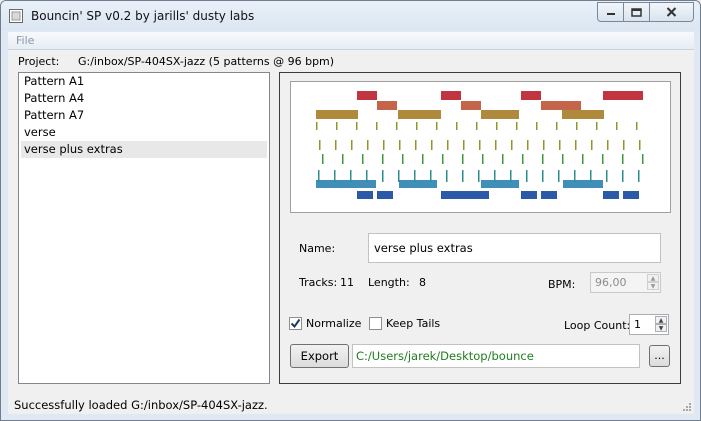  I want to click on bpm-spinbox: 96,00 ▲ ▼, so click(625, 282).